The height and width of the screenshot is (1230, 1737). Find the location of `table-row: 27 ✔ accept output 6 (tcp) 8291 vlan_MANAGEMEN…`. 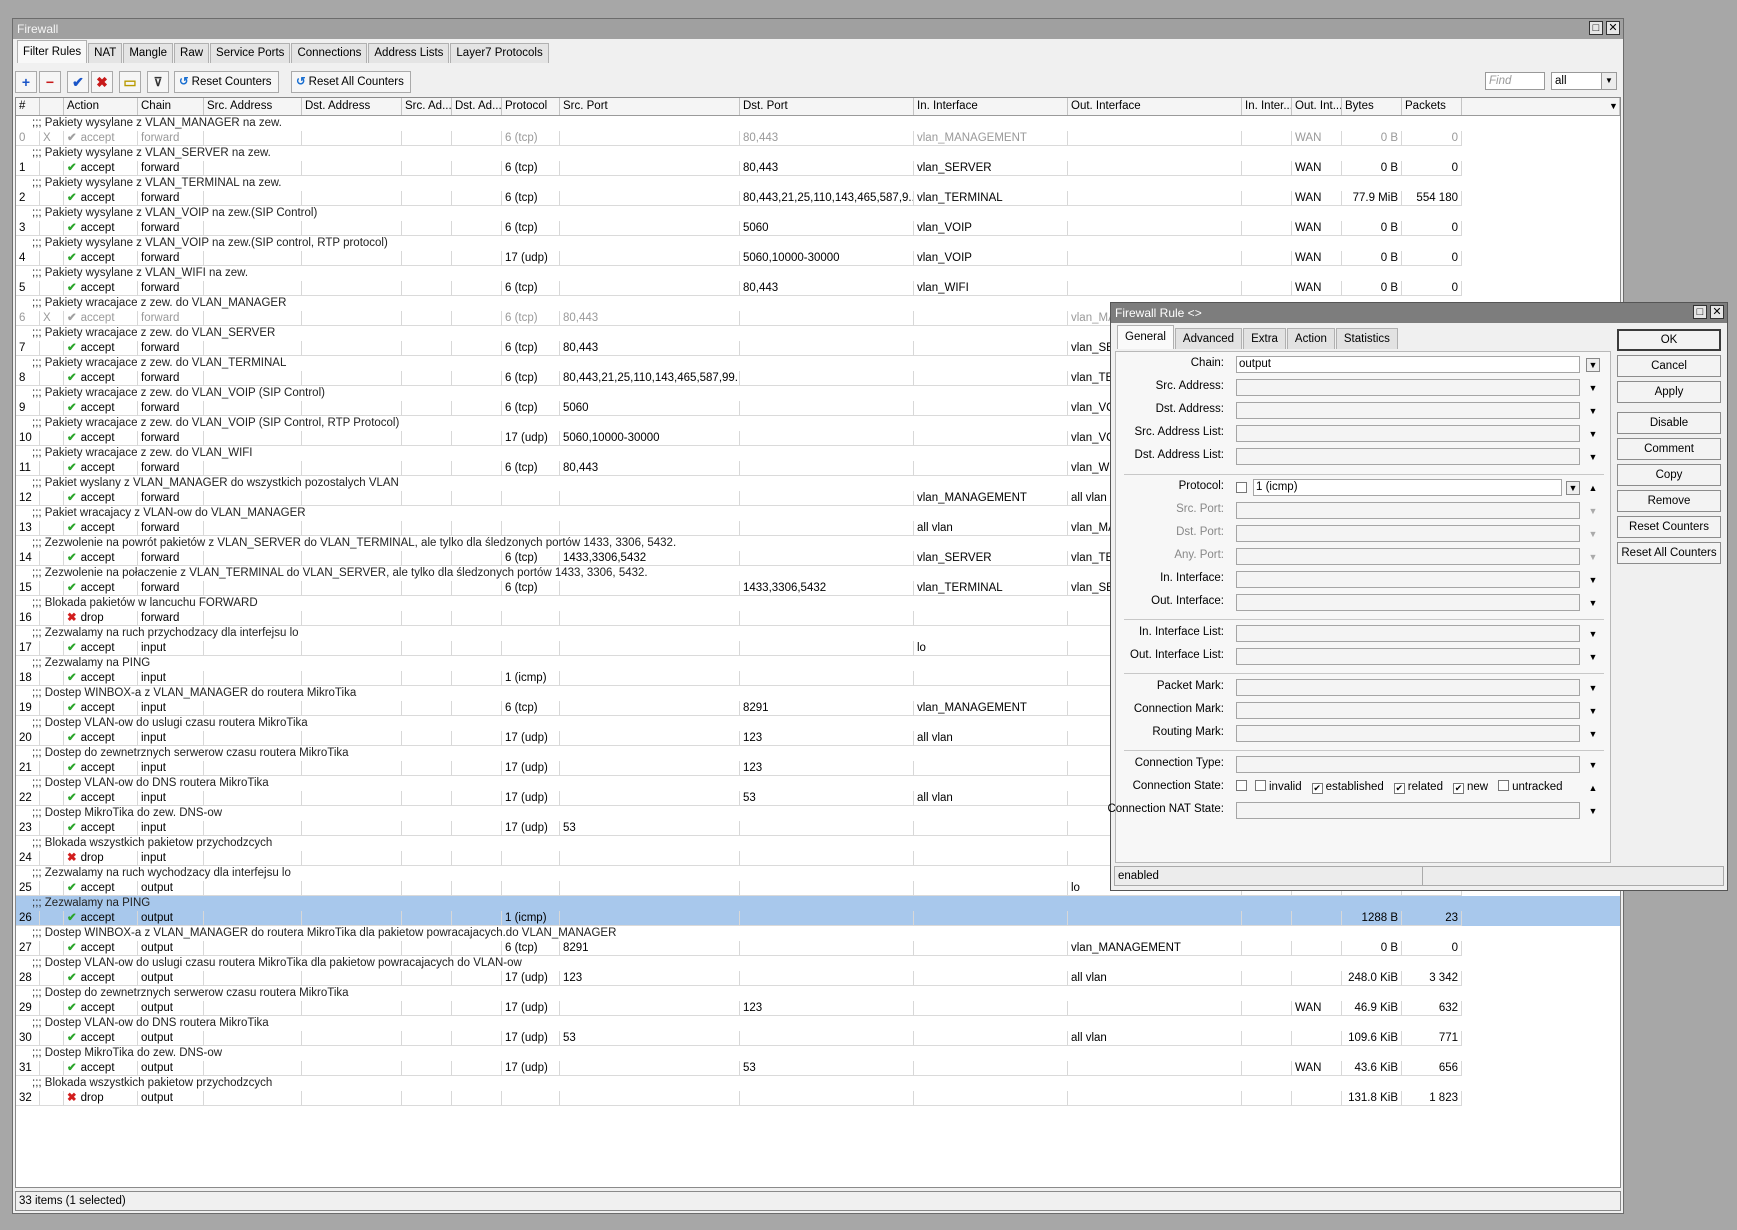

table-row: 27 ✔ accept output 6 (tcp) 8291 vlan_MANAGEMEN… is located at coordinates (818, 948).